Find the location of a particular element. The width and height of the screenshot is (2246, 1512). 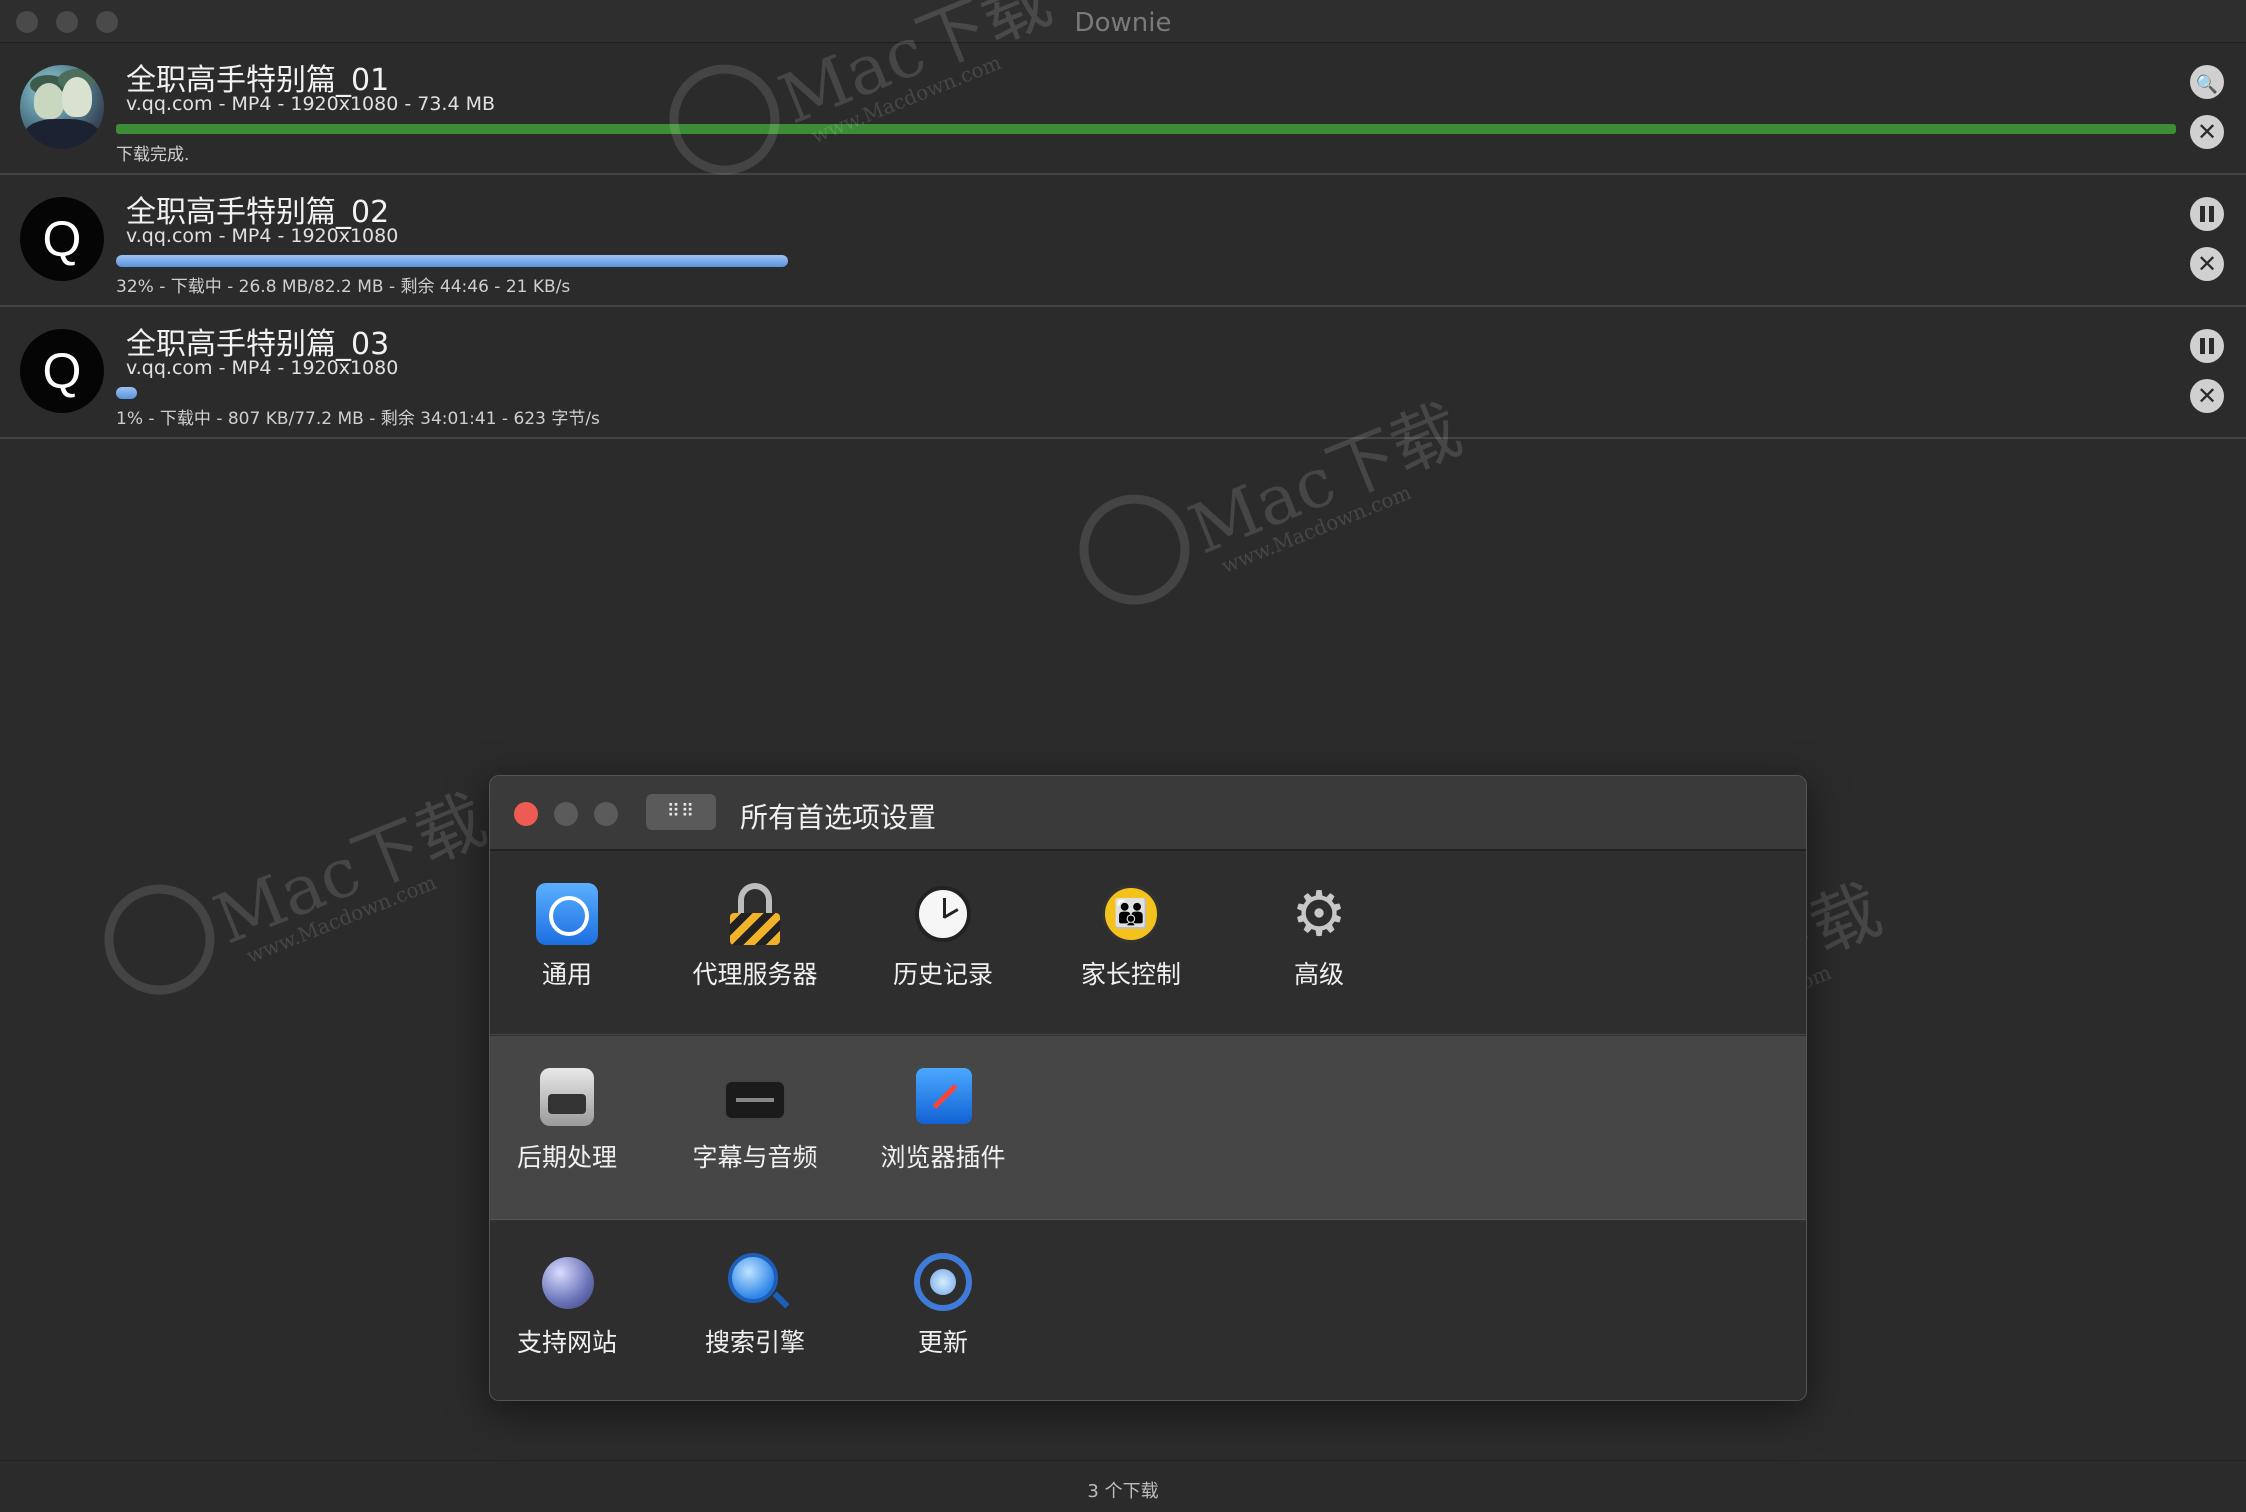

pref-supported-sites: 支持网站 is located at coordinates (567, 1305).